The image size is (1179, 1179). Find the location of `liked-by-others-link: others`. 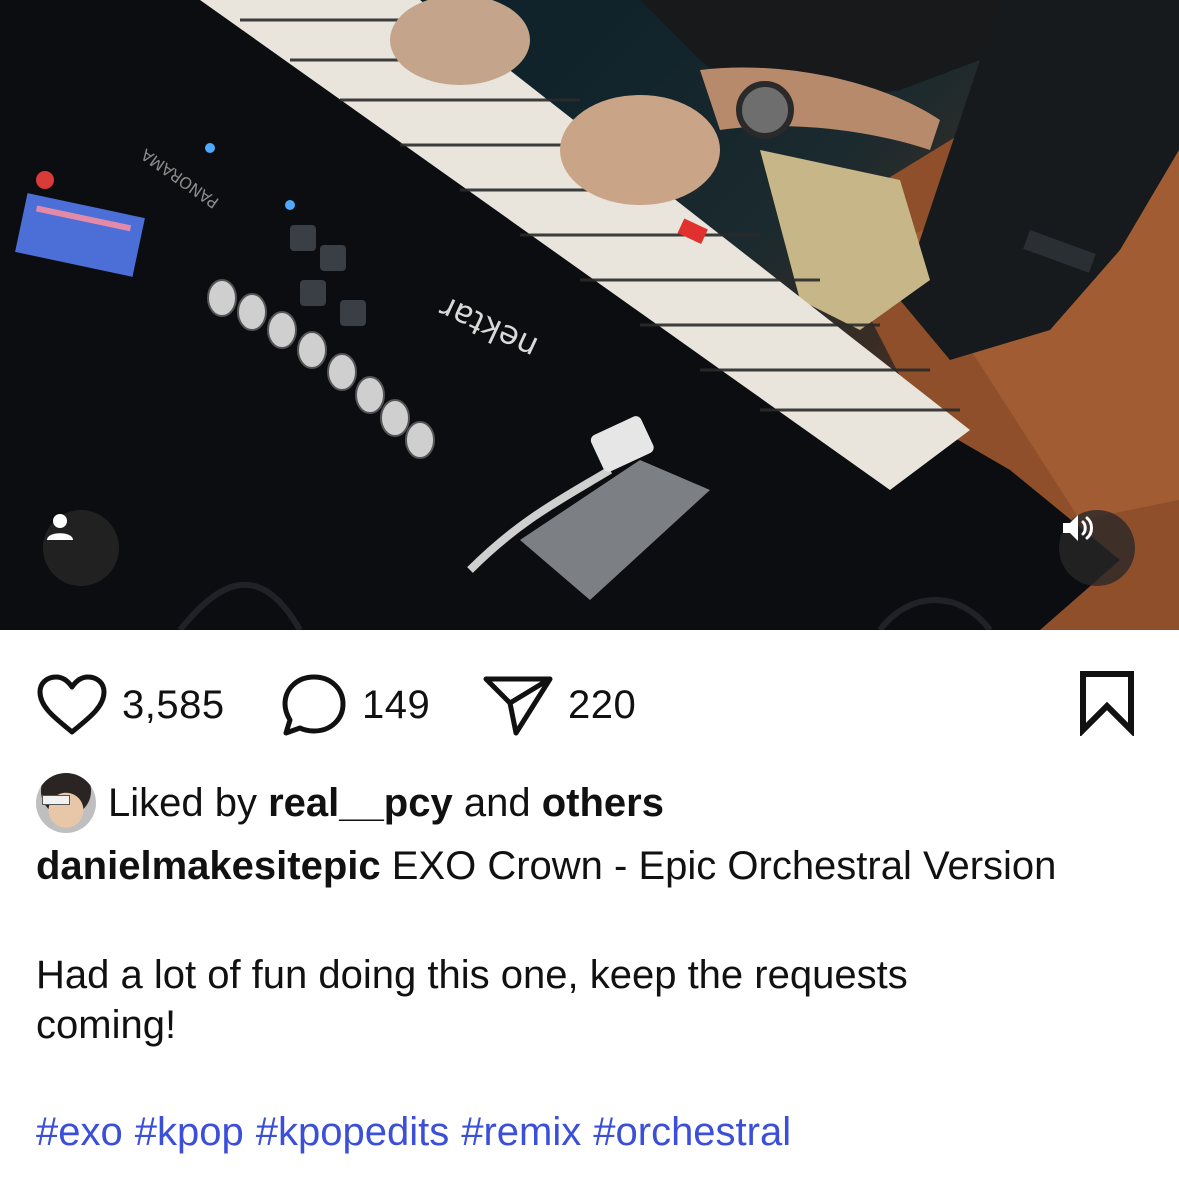

liked-by-others-link: others is located at coordinates (603, 803).